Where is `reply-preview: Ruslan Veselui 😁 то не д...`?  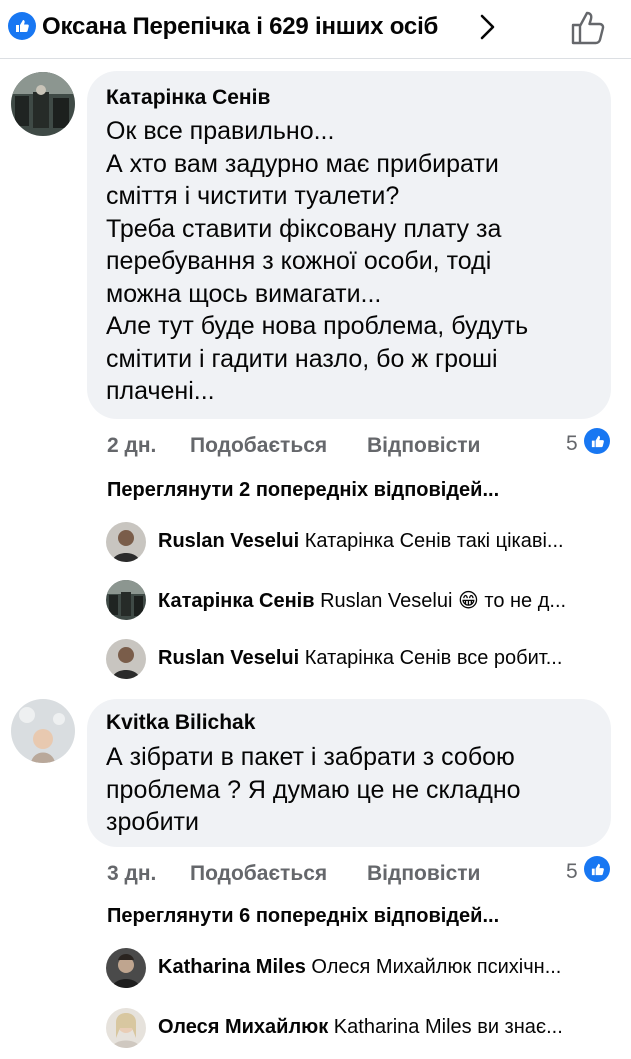
reply-preview: Ruslan Veselui 😁 то не д... is located at coordinates (443, 601).